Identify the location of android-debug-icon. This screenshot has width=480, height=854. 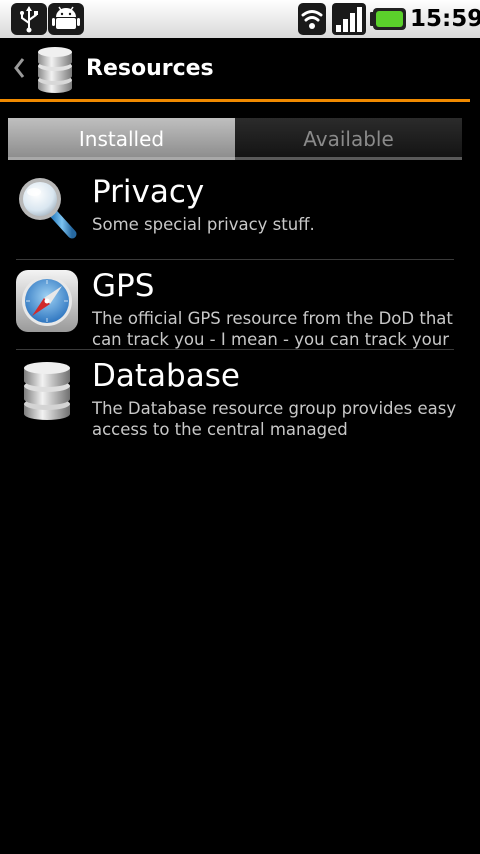
(66, 19).